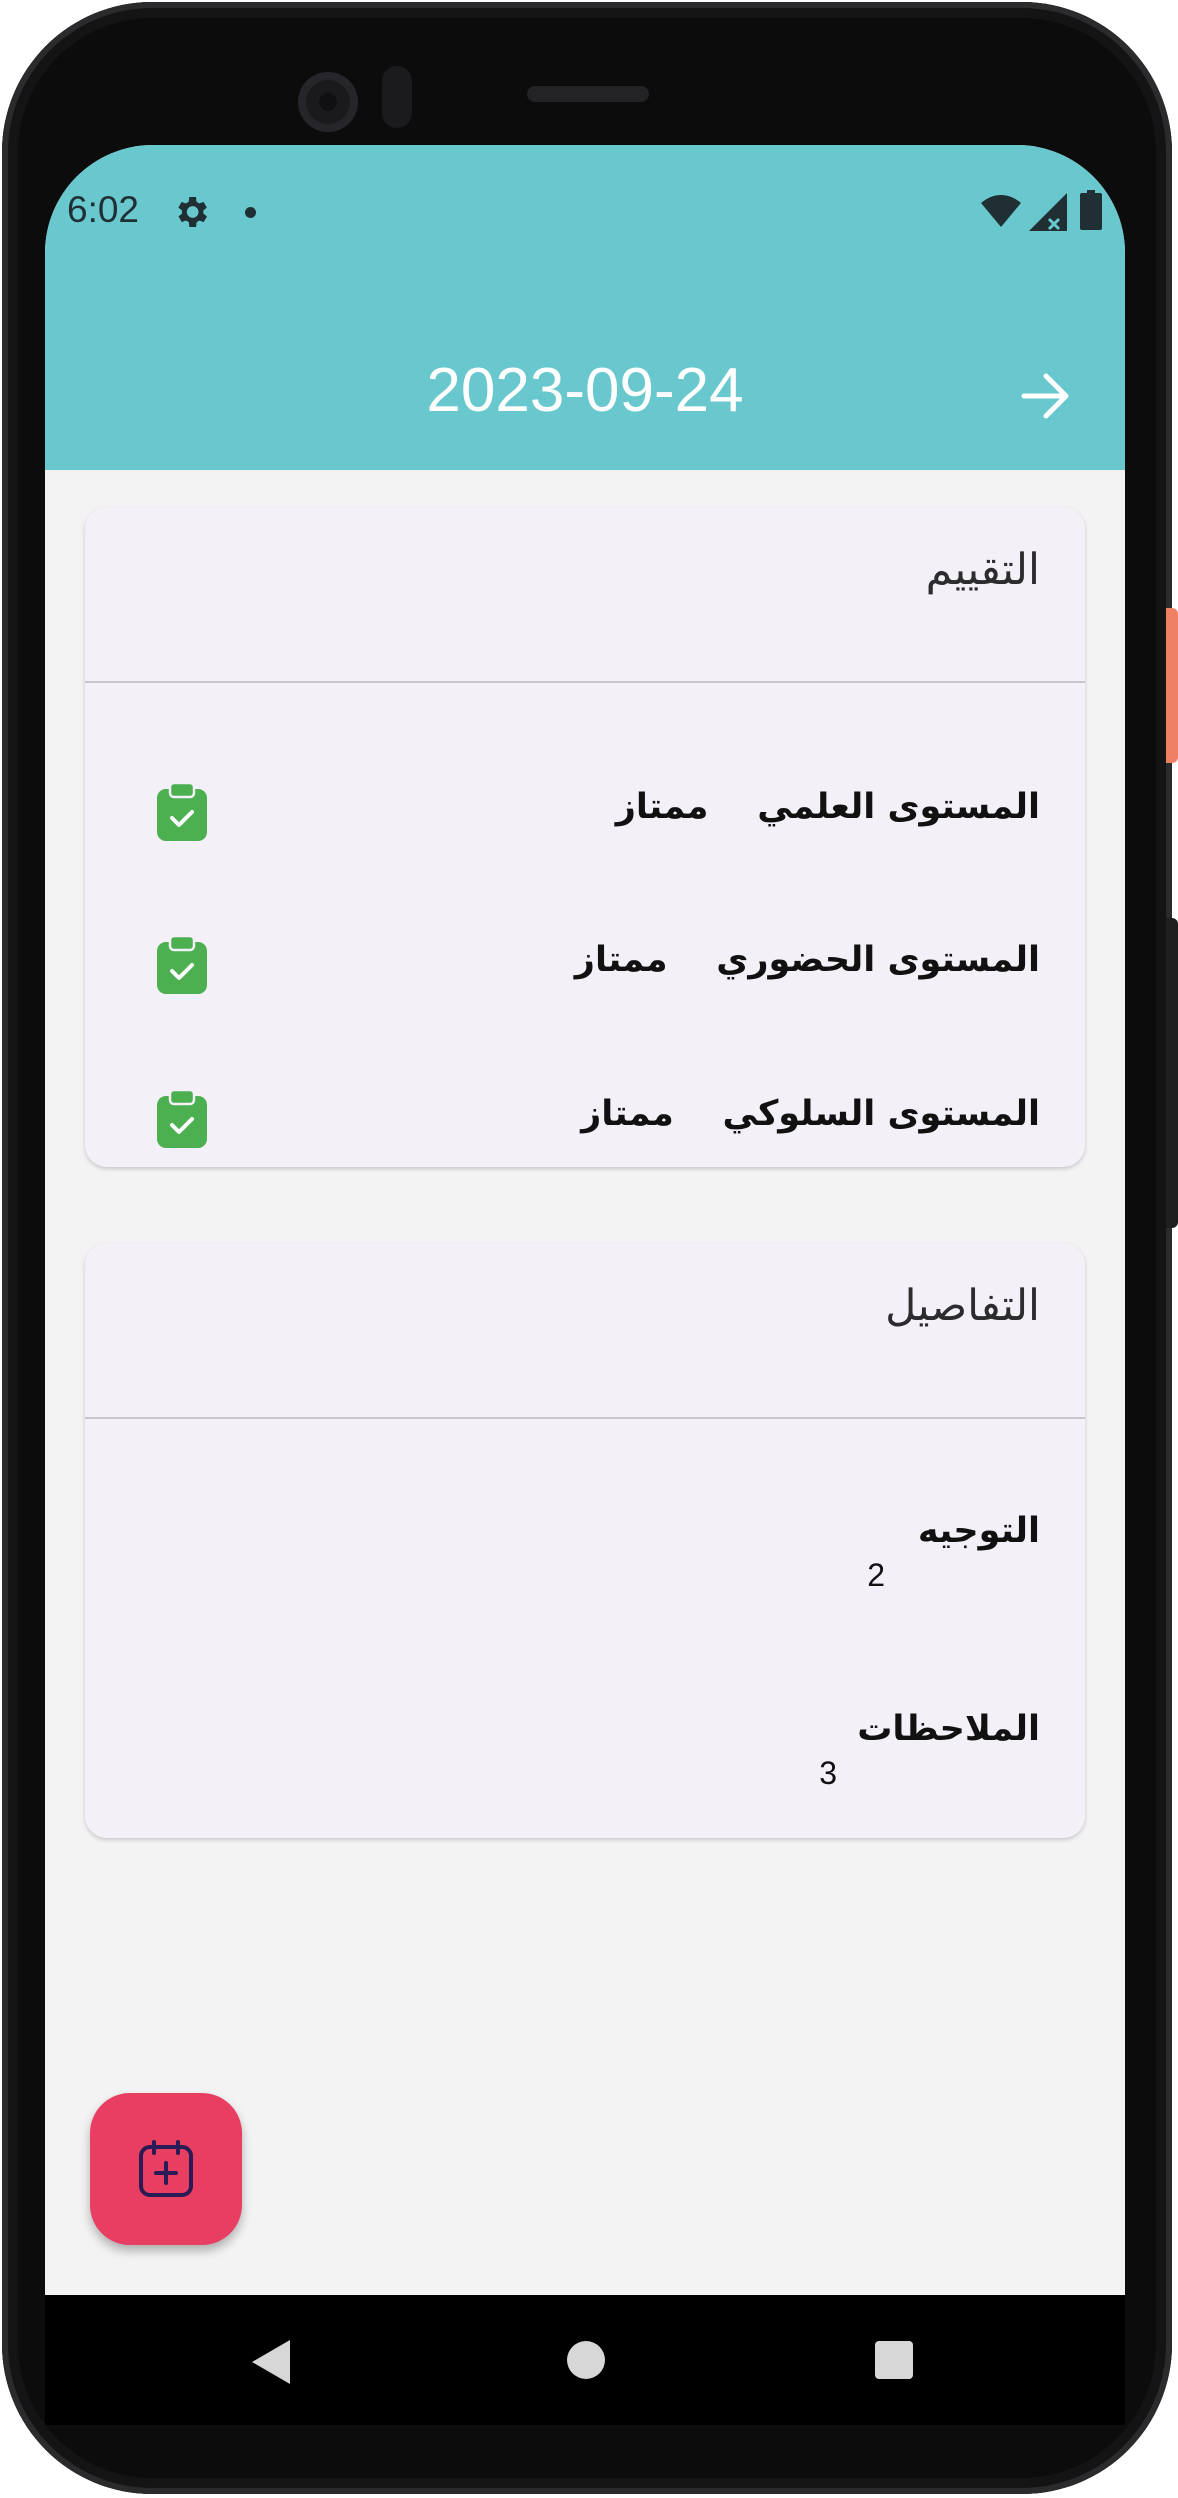 Image resolution: width=1178 pixels, height=2498 pixels. What do you see at coordinates (894, 2360) in the screenshot?
I see `recents-square-icon` at bounding box center [894, 2360].